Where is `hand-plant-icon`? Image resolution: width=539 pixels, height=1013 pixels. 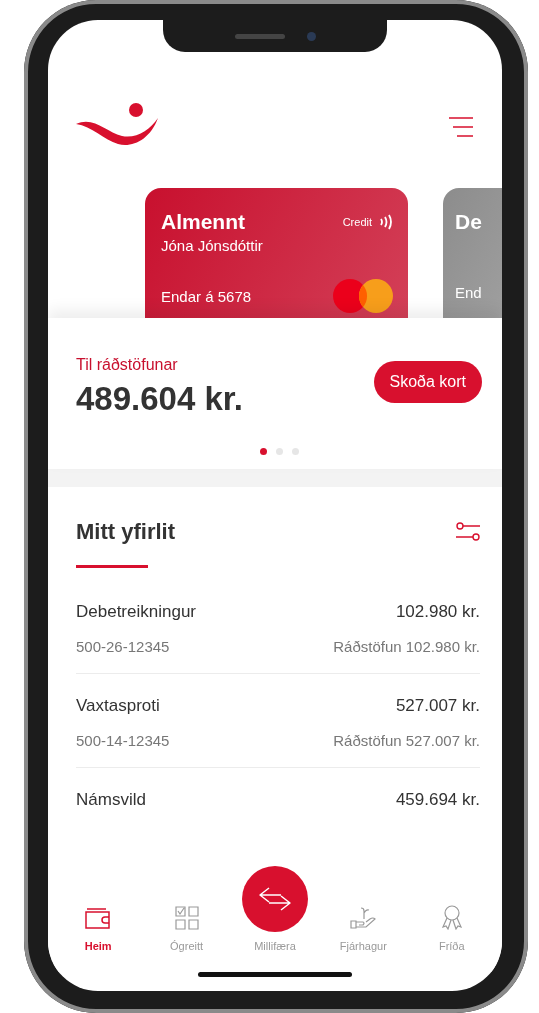
hand-plant-icon is located at coordinates (363, 918).